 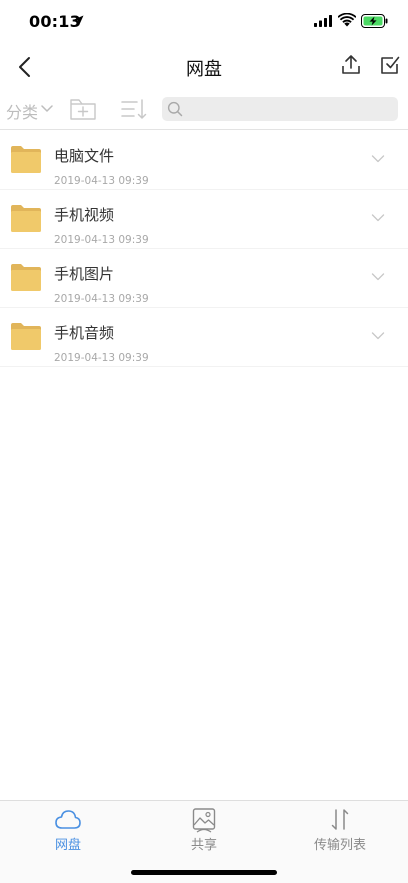 What do you see at coordinates (175, 109) in the screenshot?
I see `search-icon` at bounding box center [175, 109].